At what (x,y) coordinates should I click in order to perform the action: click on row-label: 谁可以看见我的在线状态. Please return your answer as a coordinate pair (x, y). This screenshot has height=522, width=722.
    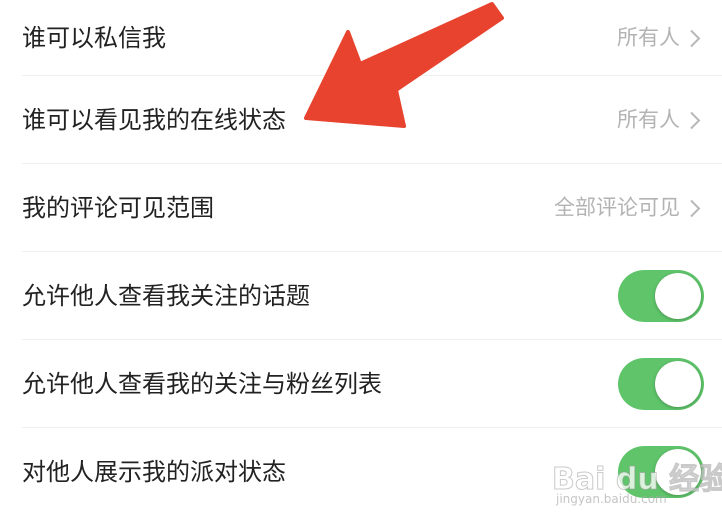
    Looking at the image, I should click on (154, 120).